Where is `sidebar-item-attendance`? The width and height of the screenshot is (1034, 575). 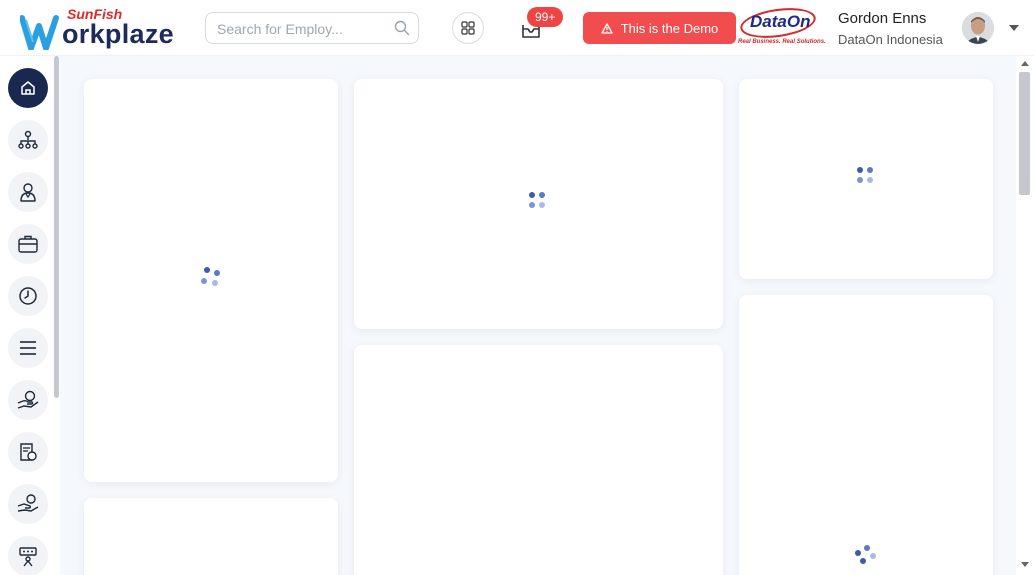 sidebar-item-attendance is located at coordinates (28, 296).